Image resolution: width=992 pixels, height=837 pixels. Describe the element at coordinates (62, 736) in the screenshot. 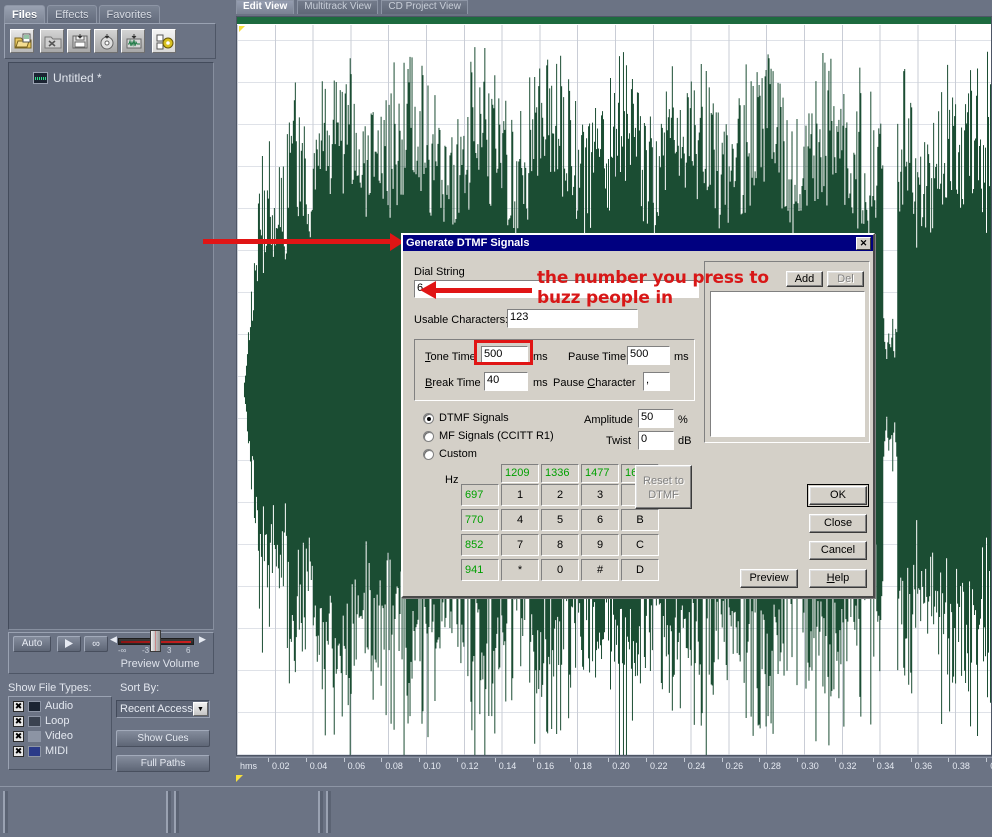

I see `file-type-video: ✖ Video` at that location.